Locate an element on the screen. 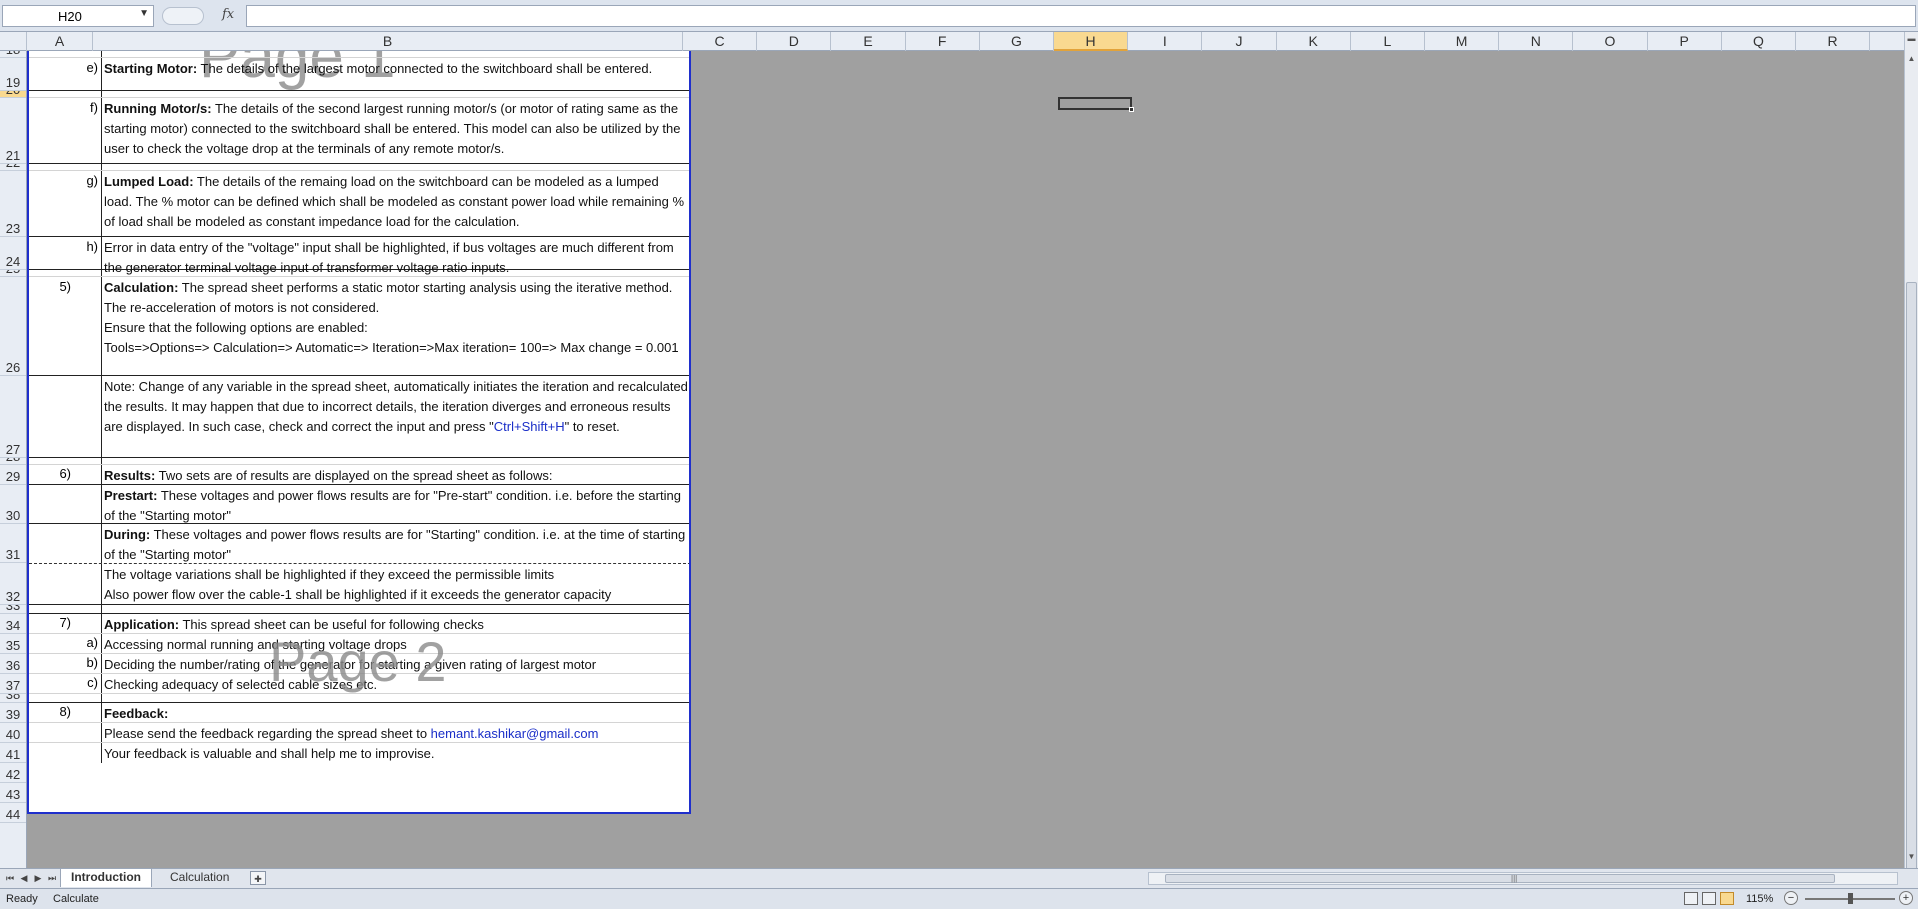 This screenshot has height=909, width=1918. row-header-42: 42 is located at coordinates (13, 773).